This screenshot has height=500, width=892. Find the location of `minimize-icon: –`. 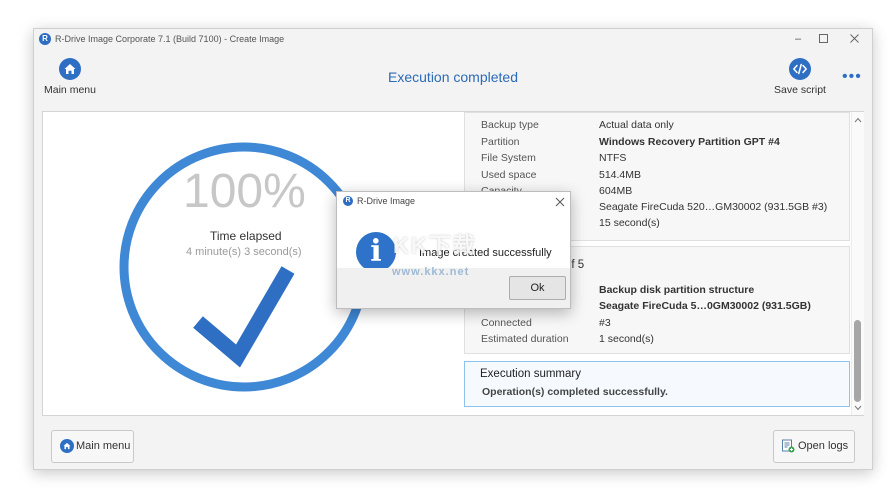

minimize-icon: – is located at coordinates (798, 39).